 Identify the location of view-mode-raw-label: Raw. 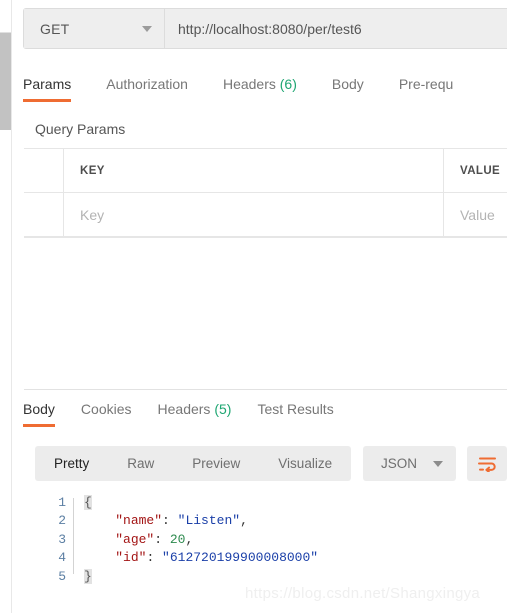
(141, 463).